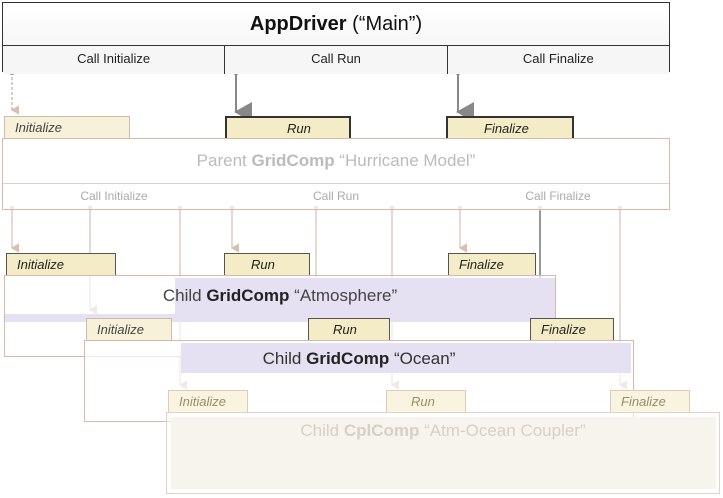 This screenshot has width=723, height=498. Describe the element at coordinates (267, 264) in the screenshot. I see `atmosphere-tab-run: Run` at that location.